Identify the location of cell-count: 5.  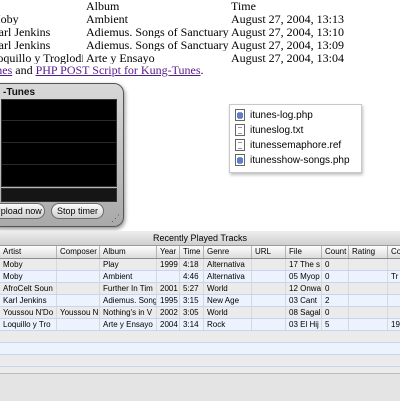
(335, 324).